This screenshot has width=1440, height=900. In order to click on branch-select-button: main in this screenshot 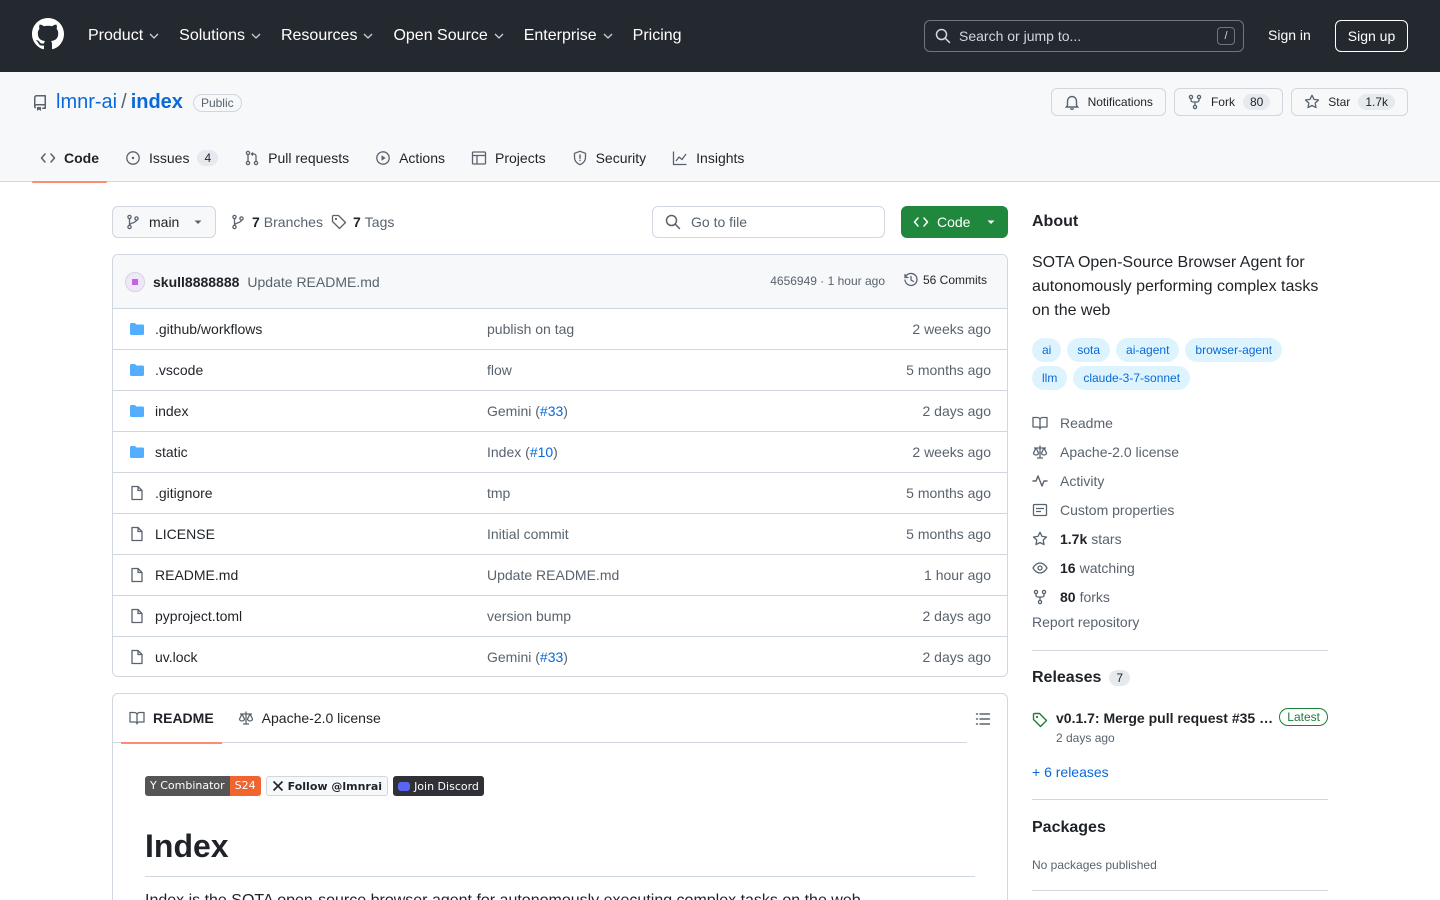, I will do `click(164, 222)`.